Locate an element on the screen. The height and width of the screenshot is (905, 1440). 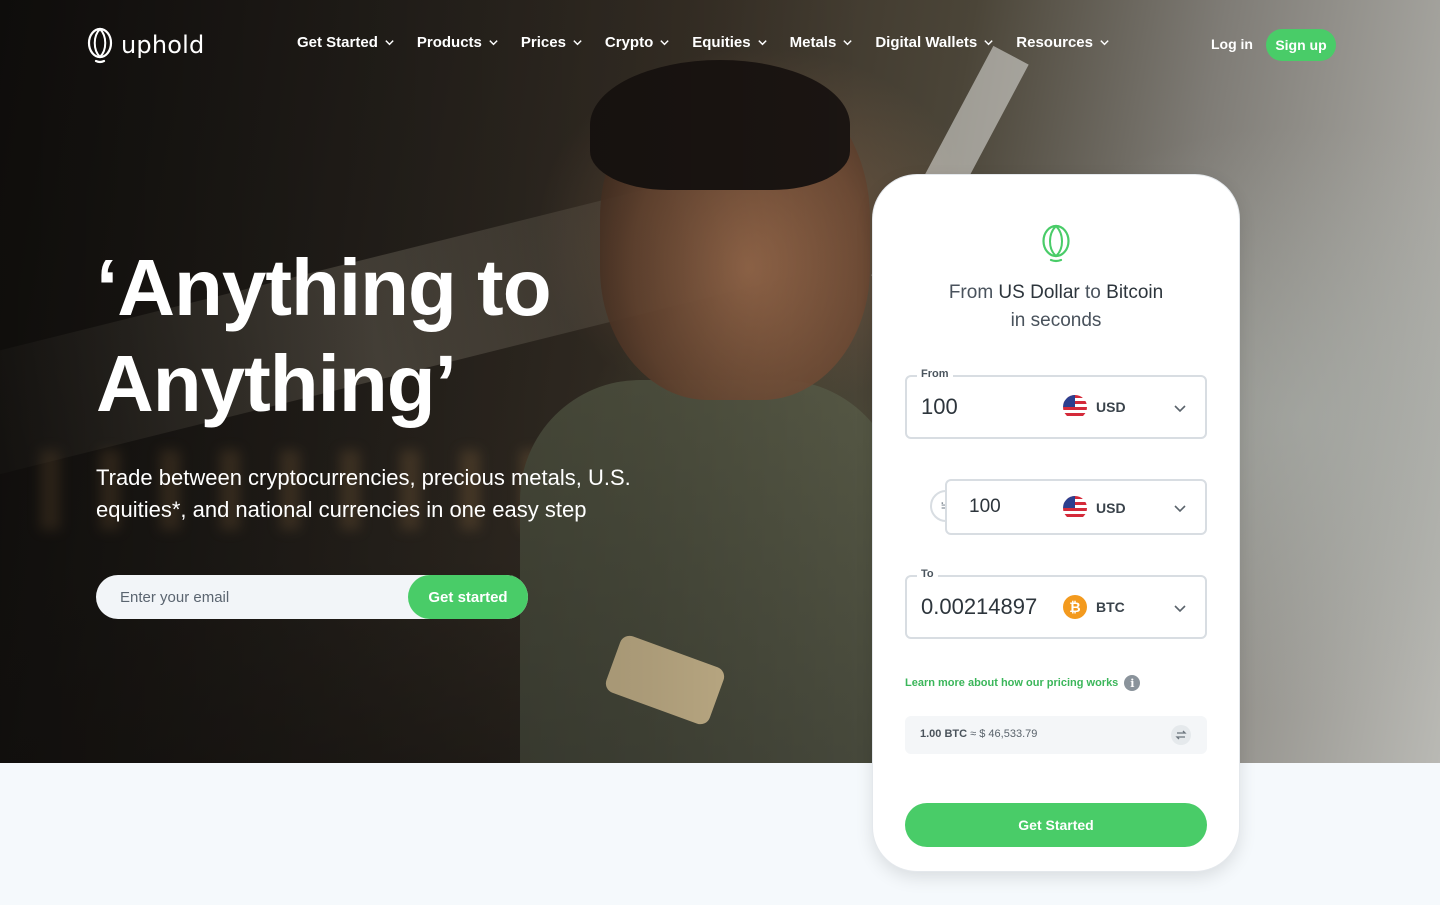
signup-button: Sign up is located at coordinates (1301, 45).